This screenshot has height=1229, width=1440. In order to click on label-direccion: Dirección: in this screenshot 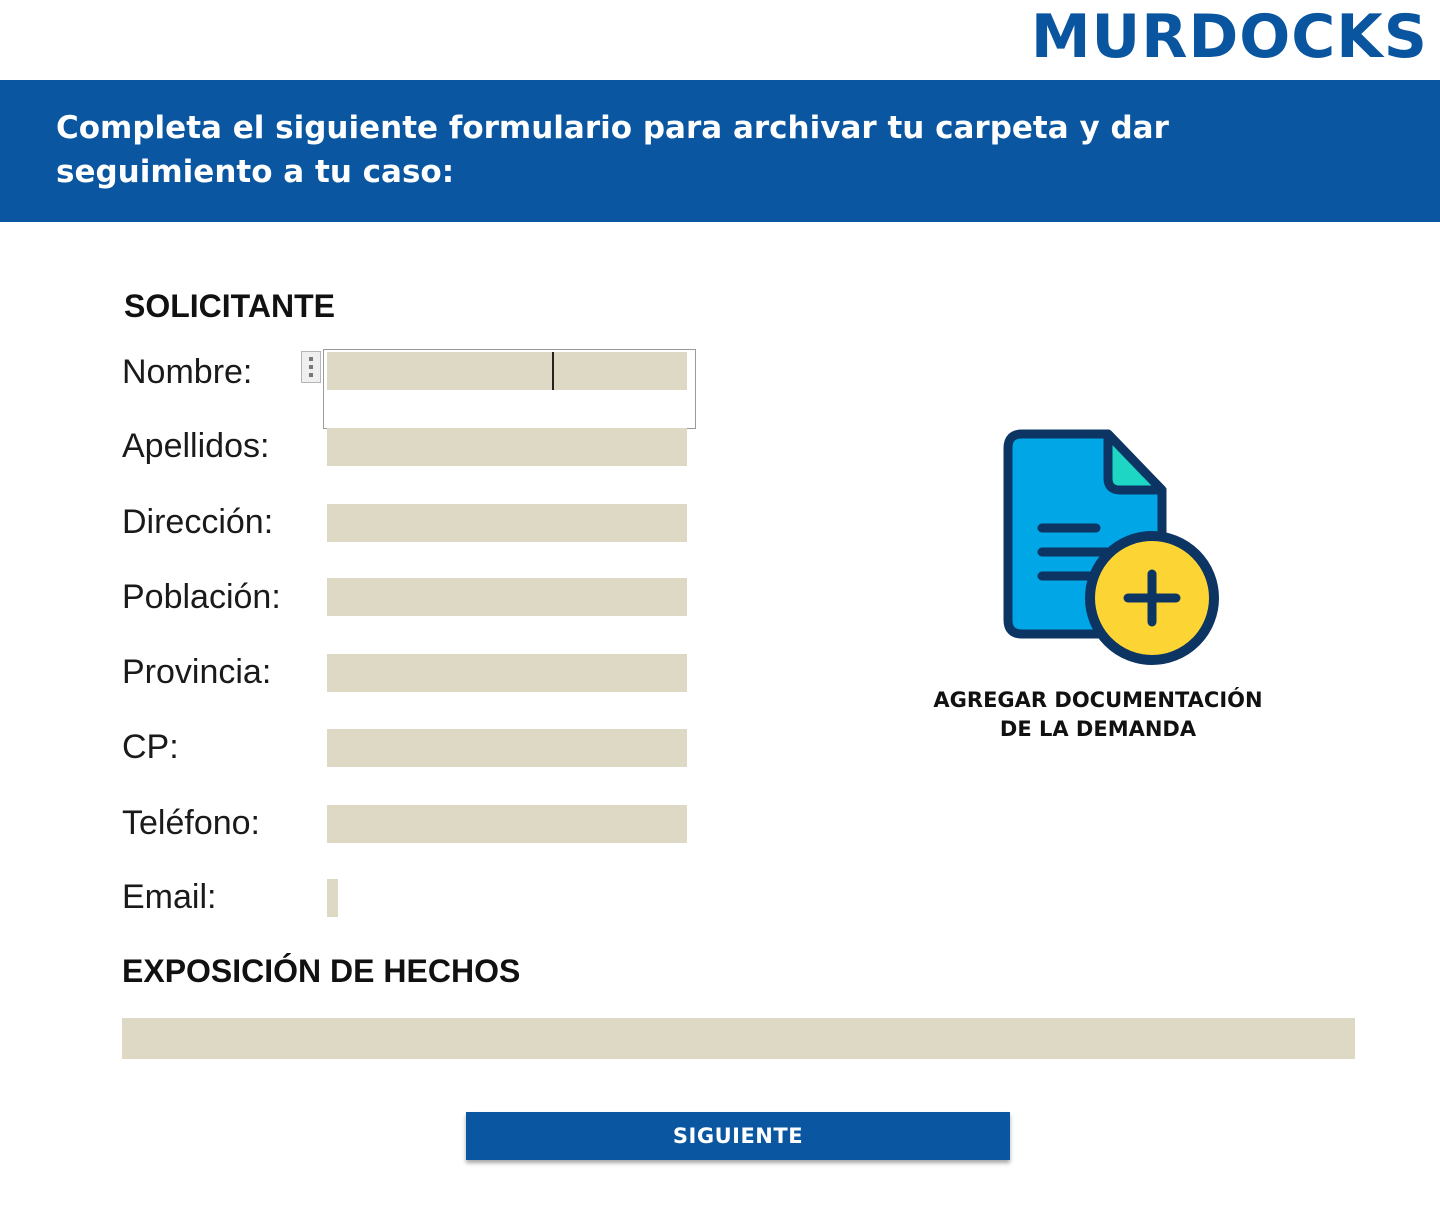, I will do `click(198, 522)`.